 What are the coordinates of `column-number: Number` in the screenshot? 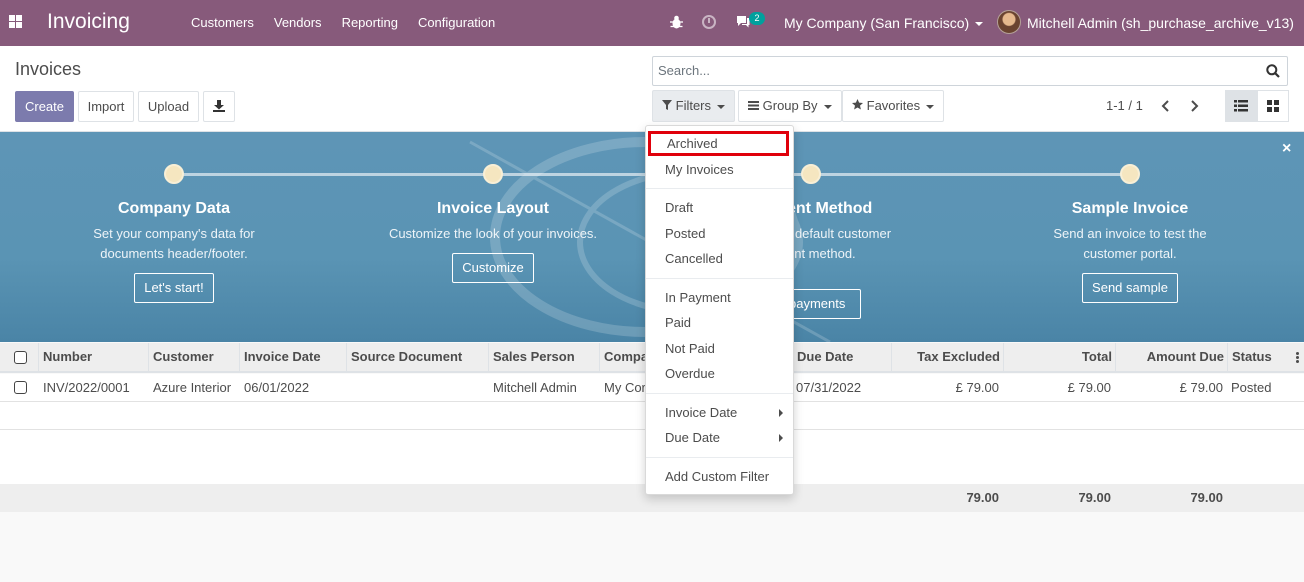 It's located at (93, 357).